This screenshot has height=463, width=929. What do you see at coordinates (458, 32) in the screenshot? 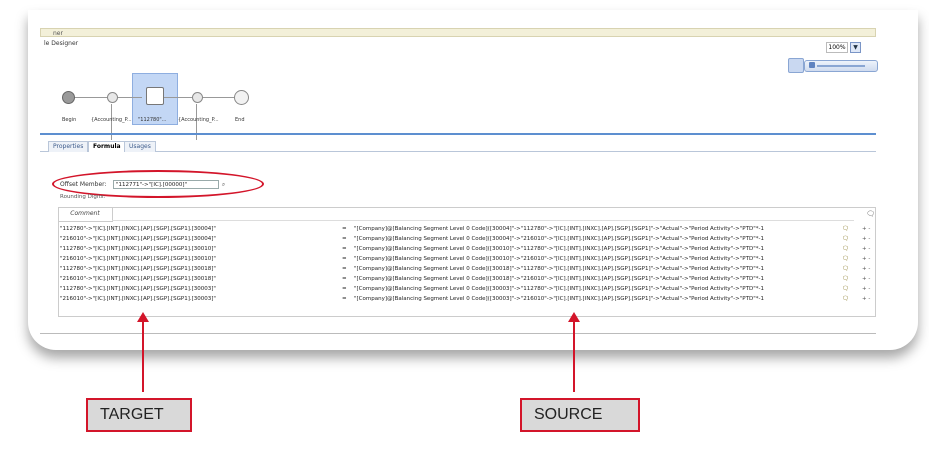
I see `window-titlebar: ner` at bounding box center [458, 32].